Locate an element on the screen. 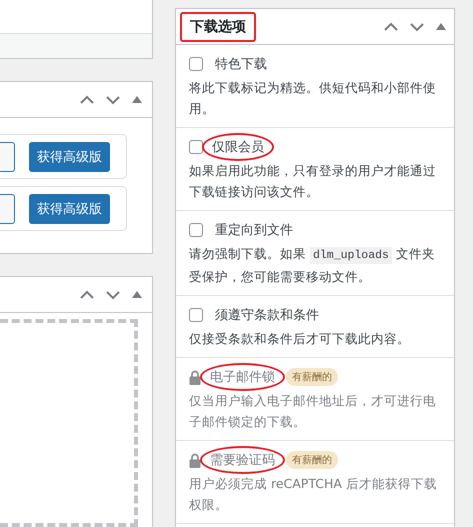  option-label: 电子邮件锁 is located at coordinates (242, 377).